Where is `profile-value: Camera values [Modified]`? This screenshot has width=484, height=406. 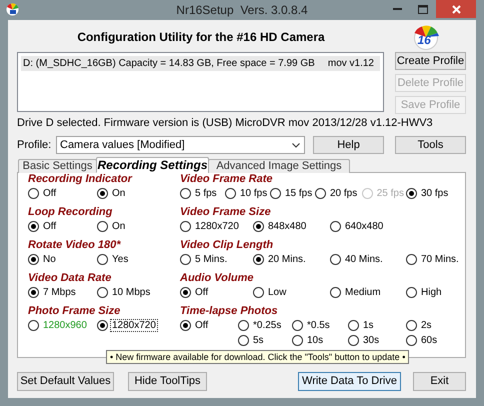 profile-value: Camera values [Modified] is located at coordinates (122, 145).